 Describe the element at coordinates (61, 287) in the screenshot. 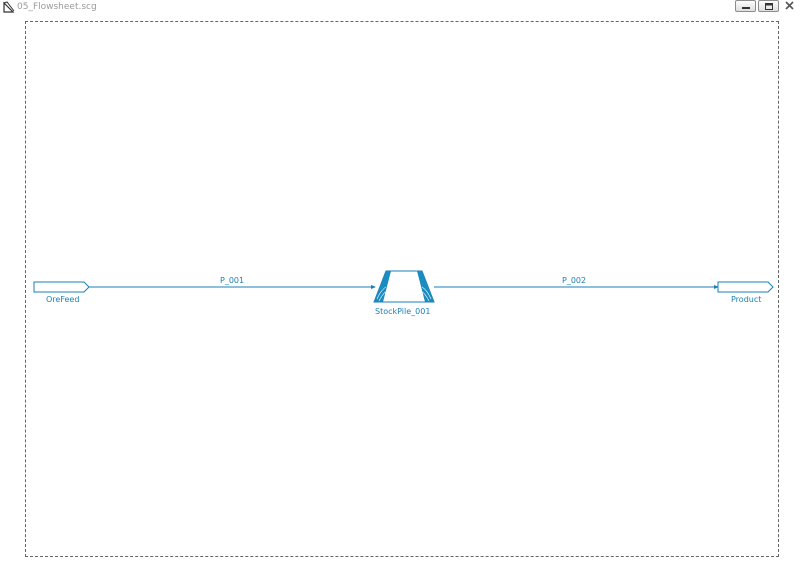

I see `feeder-icon` at that location.